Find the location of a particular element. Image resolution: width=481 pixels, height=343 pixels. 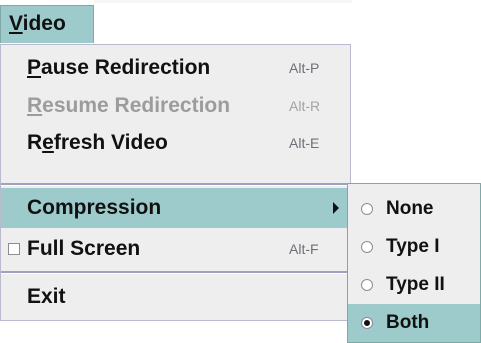

menu-bar: Video is located at coordinates (176, 22).